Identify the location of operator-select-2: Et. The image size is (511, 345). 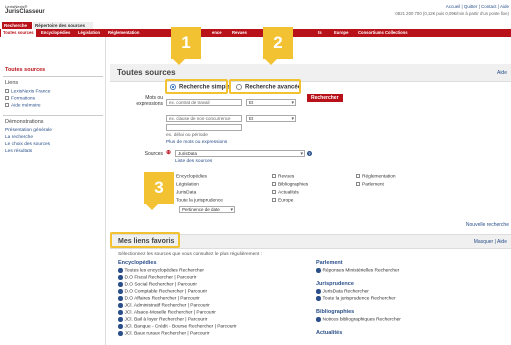
(271, 119).